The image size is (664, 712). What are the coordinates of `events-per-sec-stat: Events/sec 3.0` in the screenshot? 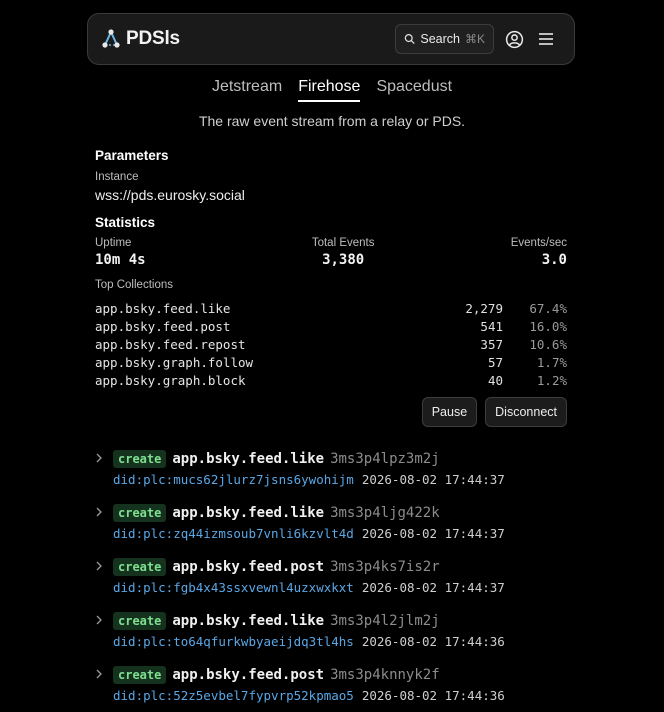 It's located at (539, 252).